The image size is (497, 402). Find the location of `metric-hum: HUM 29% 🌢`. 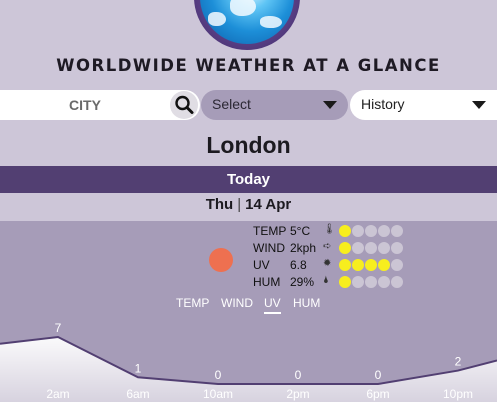

metric-hum: HUM 29% 🌢 is located at coordinates (333, 282).